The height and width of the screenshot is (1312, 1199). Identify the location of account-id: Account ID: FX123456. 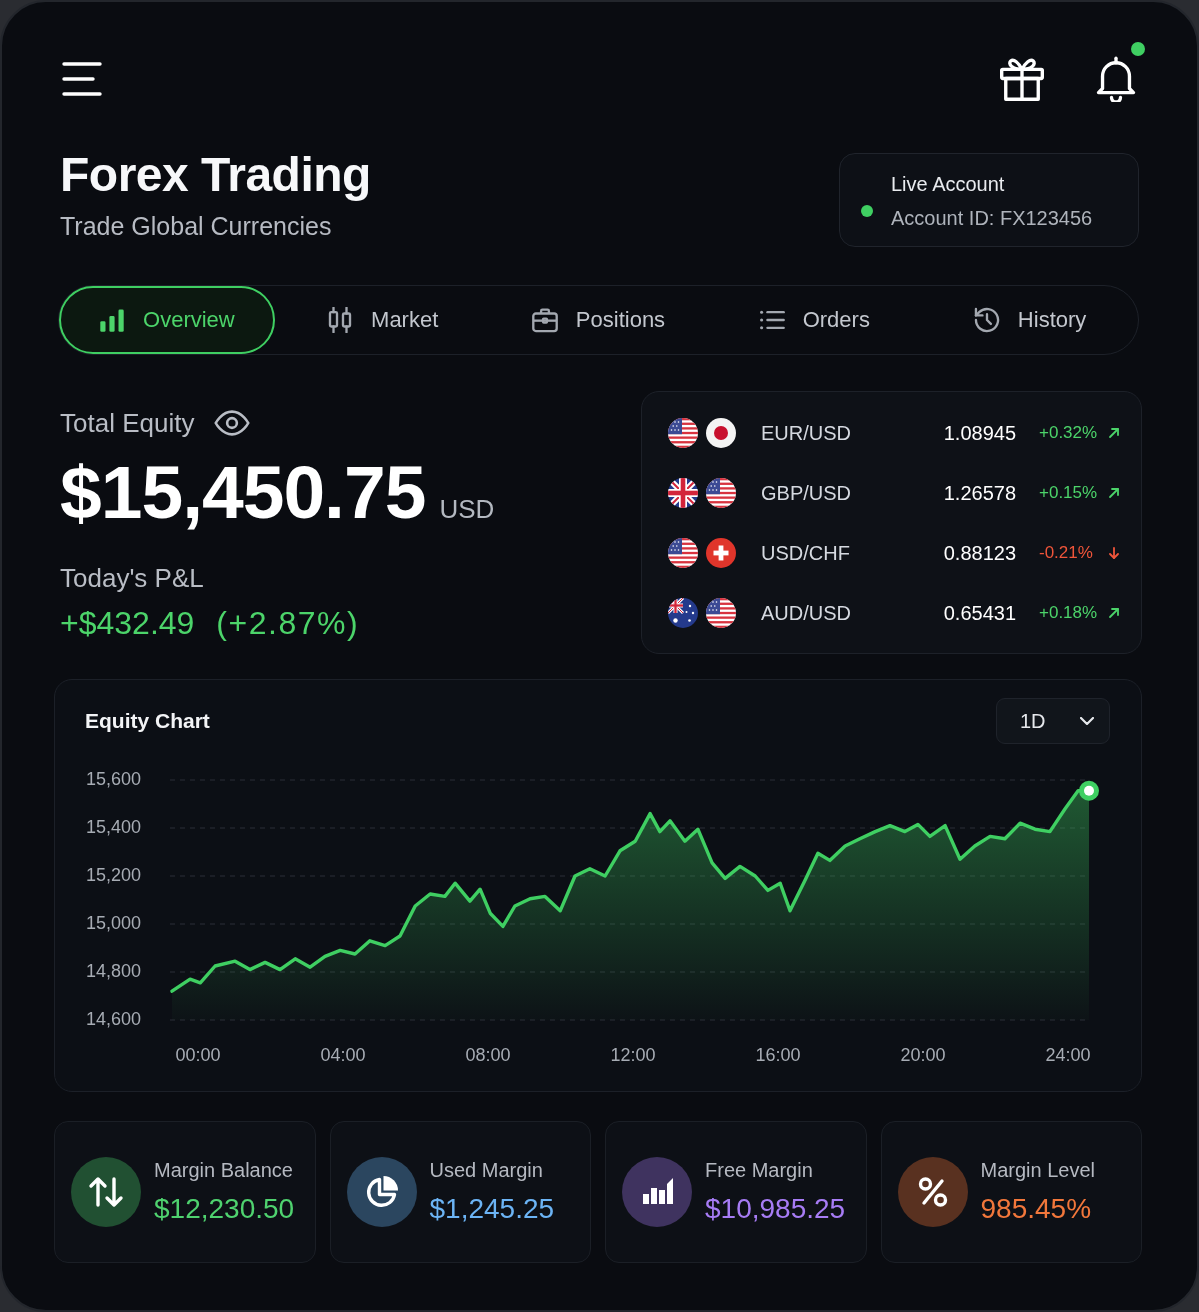
(992, 218).